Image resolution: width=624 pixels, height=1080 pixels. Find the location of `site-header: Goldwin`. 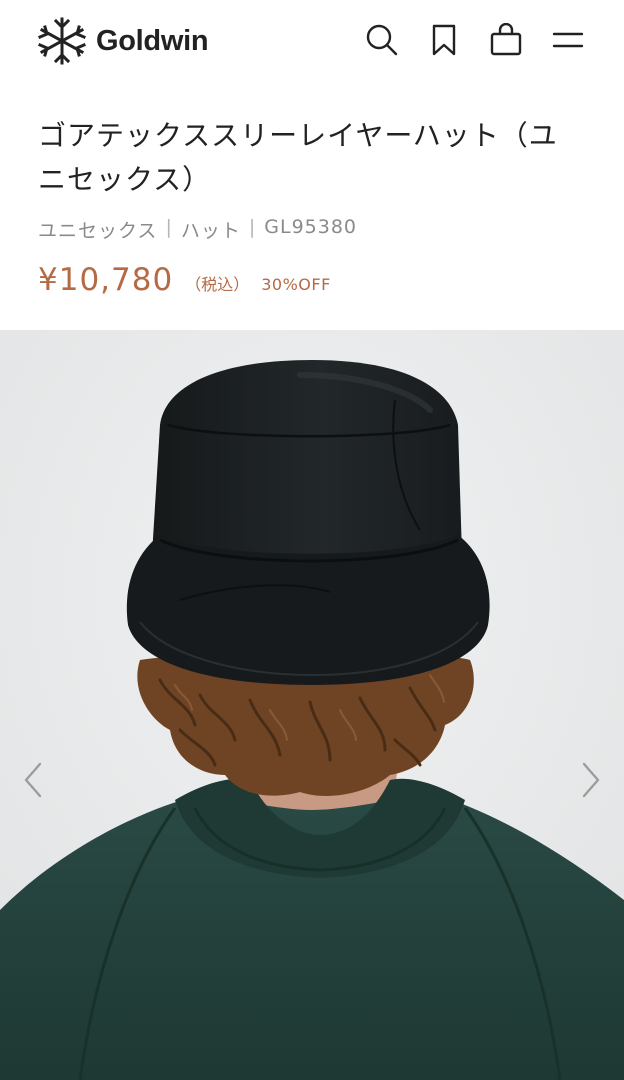

site-header: Goldwin is located at coordinates (312, 42).